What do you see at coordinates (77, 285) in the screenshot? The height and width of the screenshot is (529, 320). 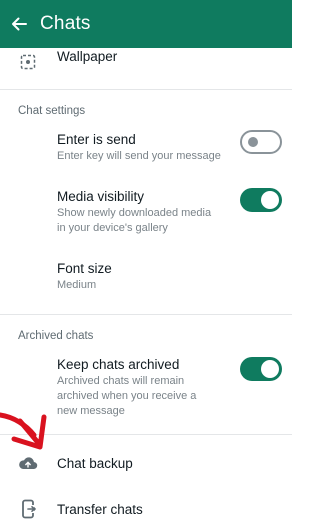 I see `font-size-value: Medium` at bounding box center [77, 285].